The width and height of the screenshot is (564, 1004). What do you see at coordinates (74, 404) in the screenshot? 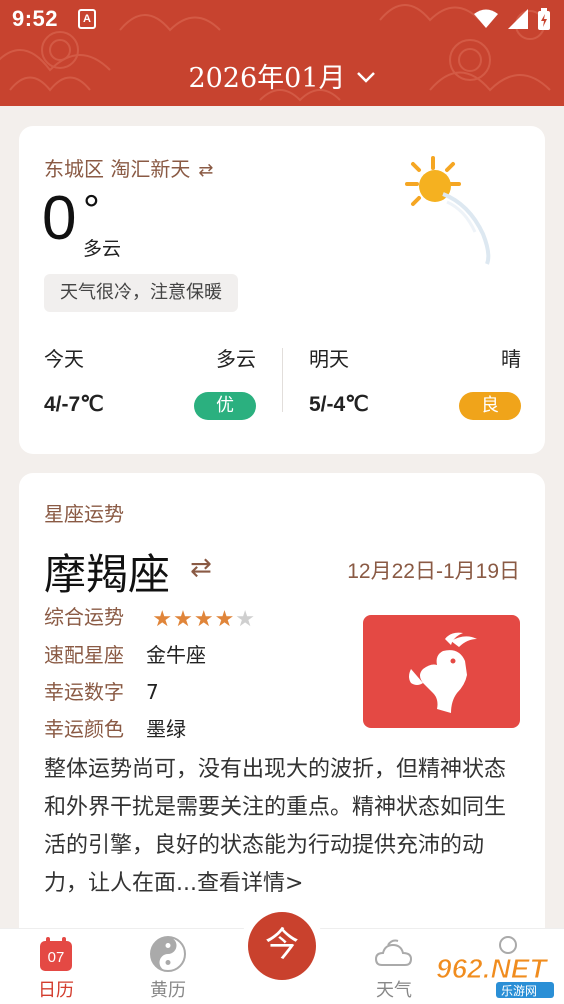
I see `today-range: 4/-7℃` at bounding box center [74, 404].